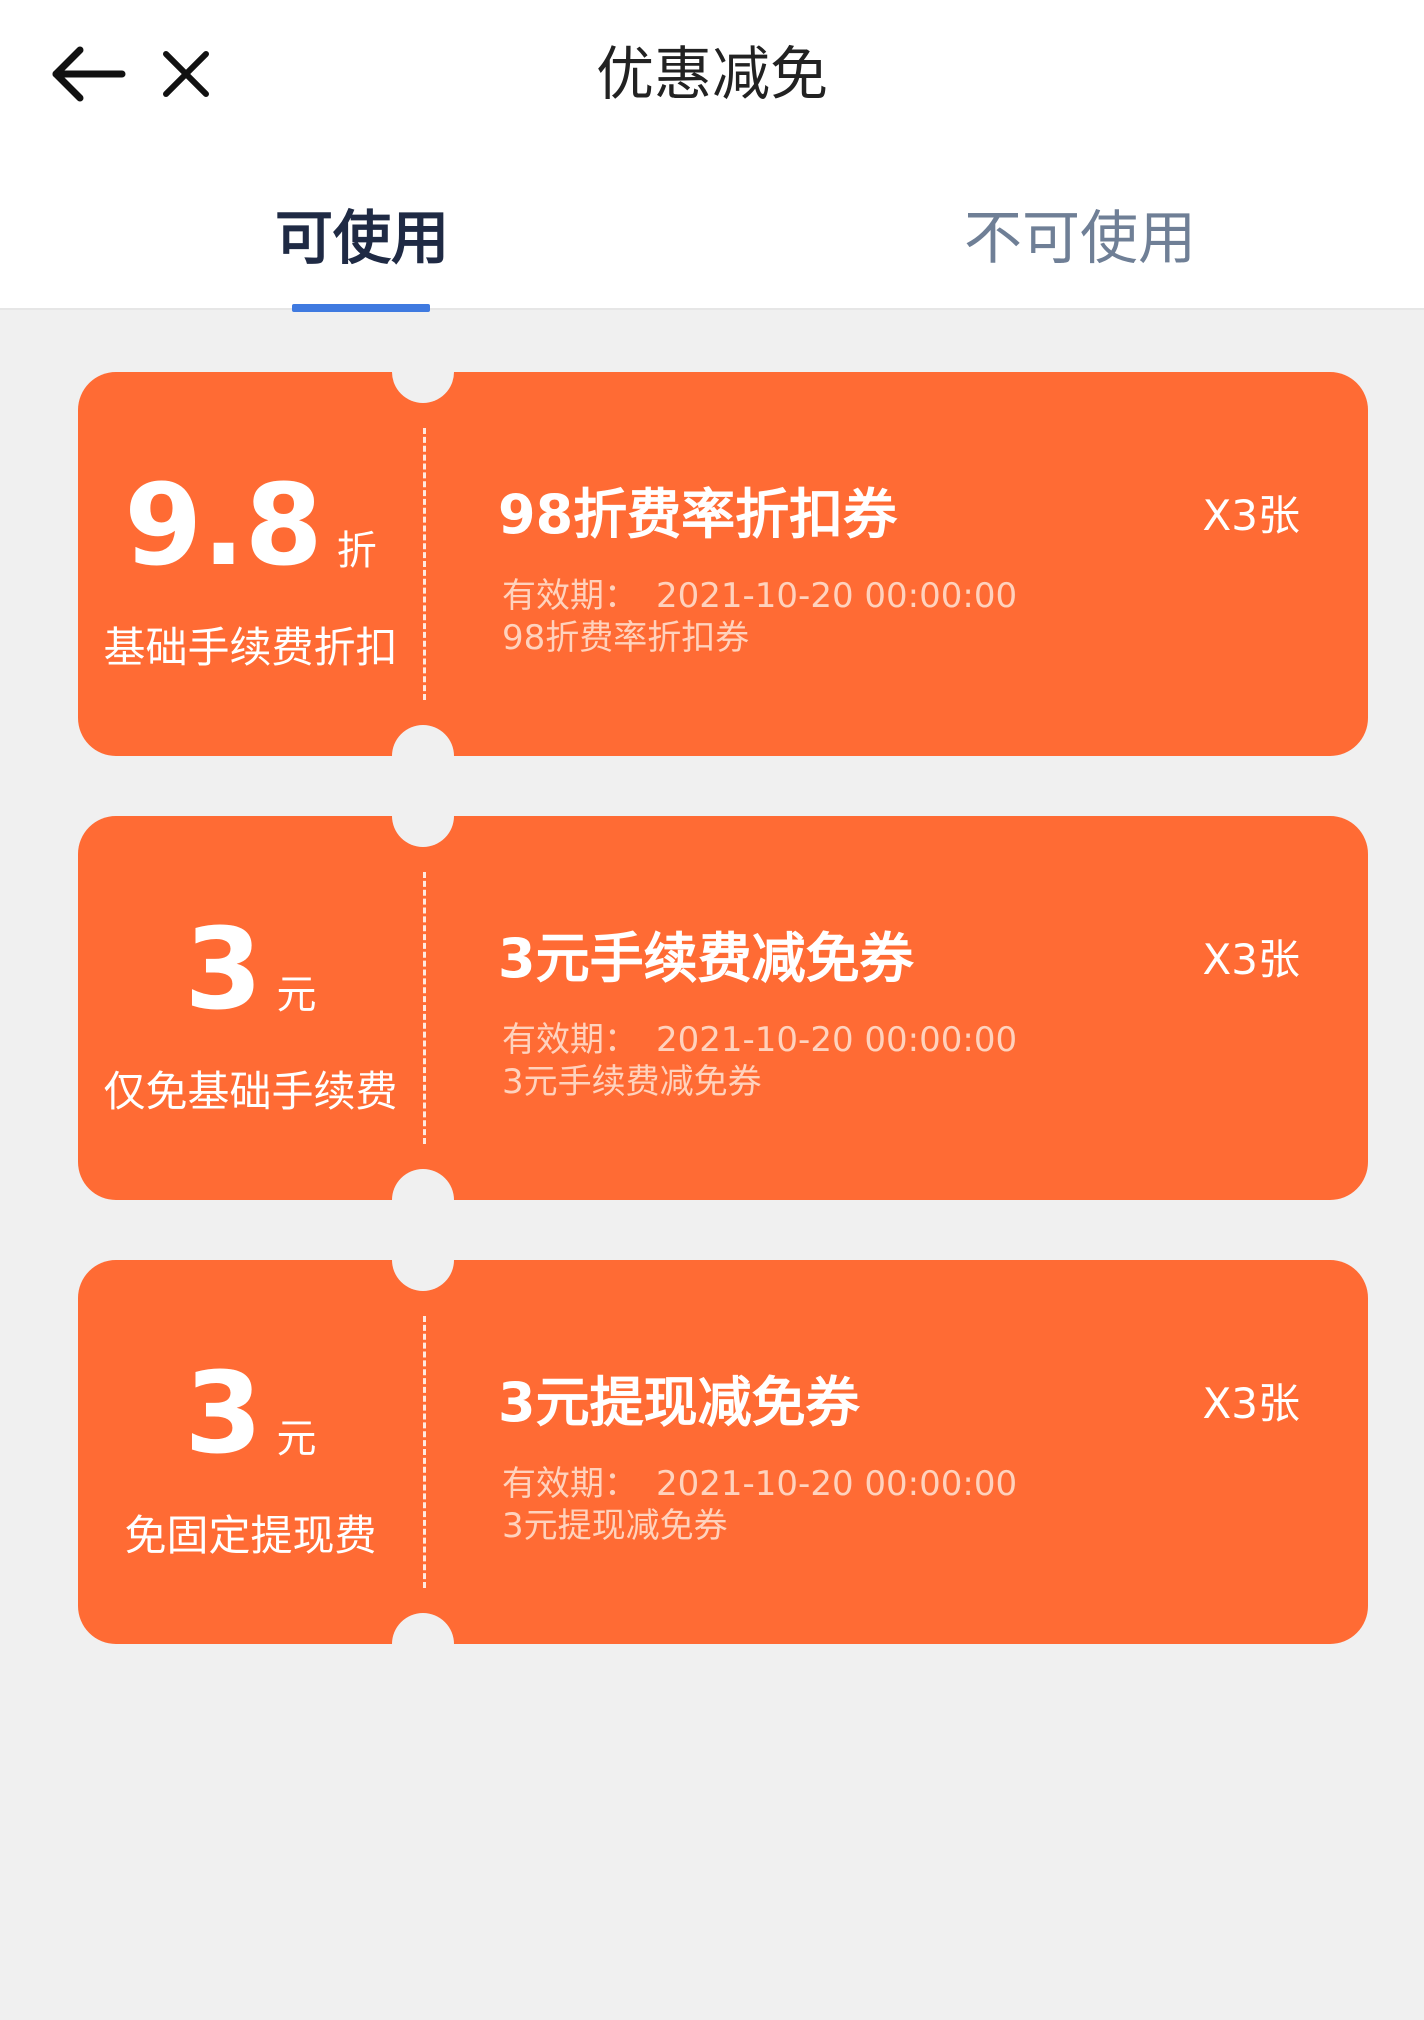 The image size is (1424, 2020). Describe the element at coordinates (356, 551) in the screenshot. I see `coupon-amount-unit: 折` at that location.